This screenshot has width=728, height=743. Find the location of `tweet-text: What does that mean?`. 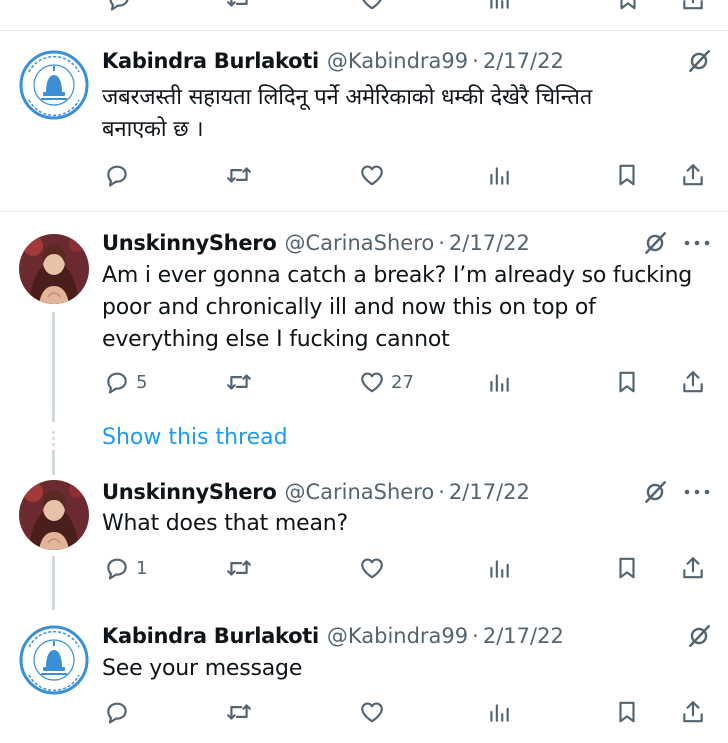

tweet-text: What does that mean? is located at coordinates (402, 524).